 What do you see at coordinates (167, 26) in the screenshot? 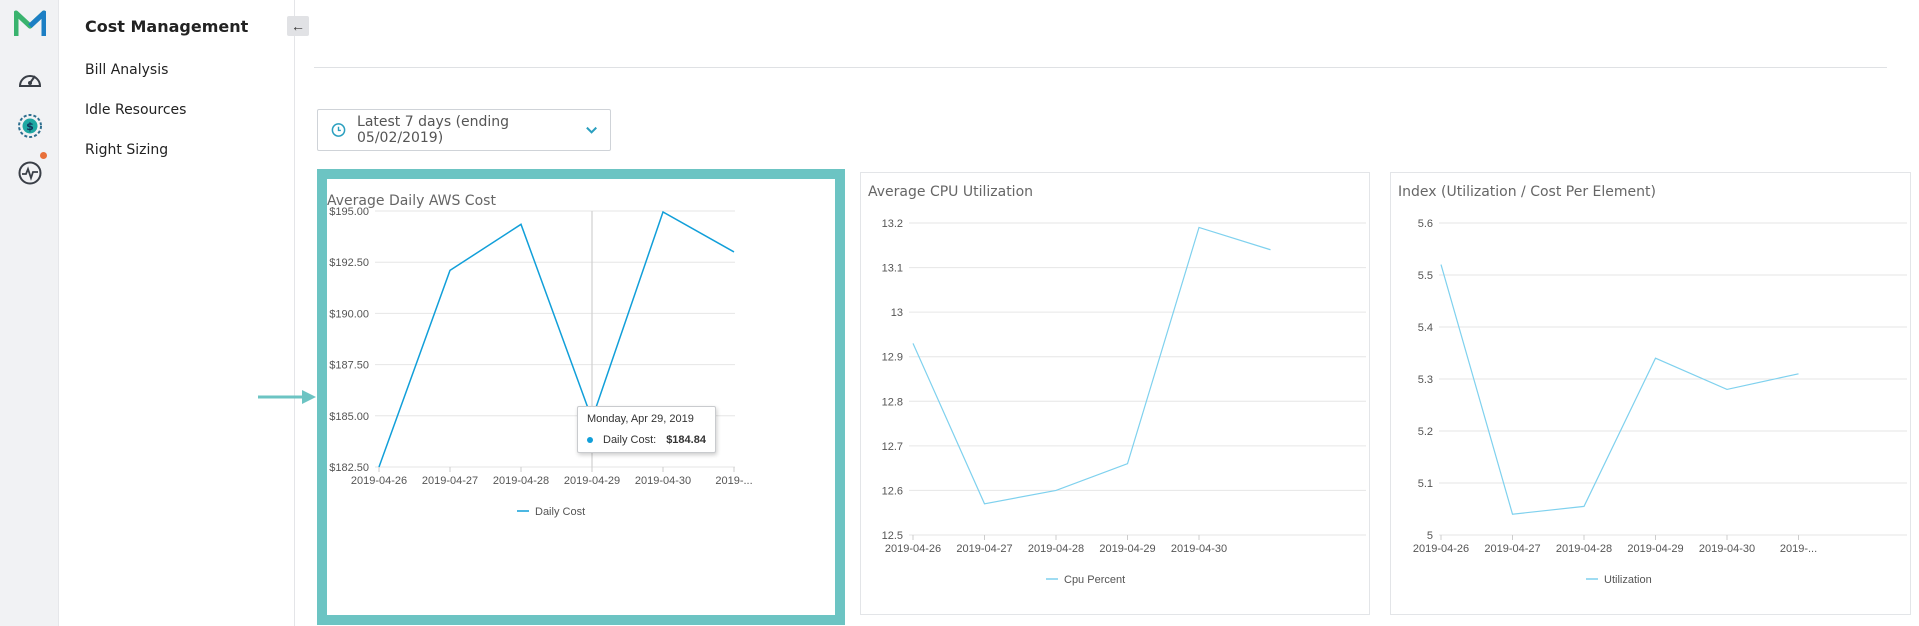
I see `section-title: Cost Management` at bounding box center [167, 26].